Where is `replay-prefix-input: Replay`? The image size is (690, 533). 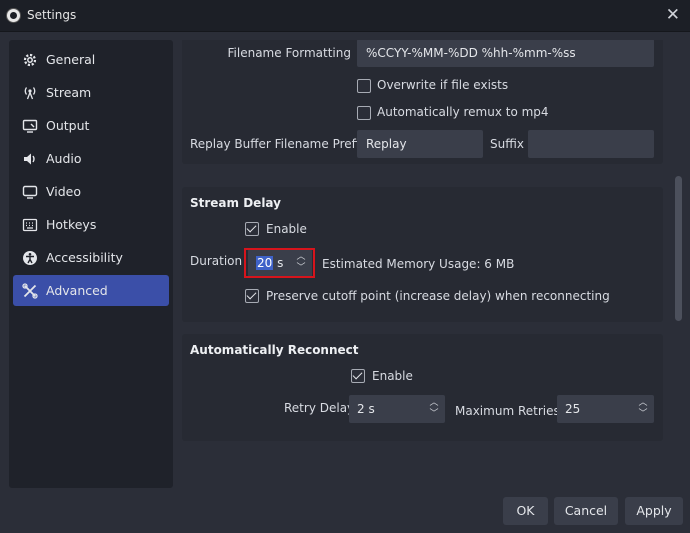 replay-prefix-input: Replay is located at coordinates (420, 144).